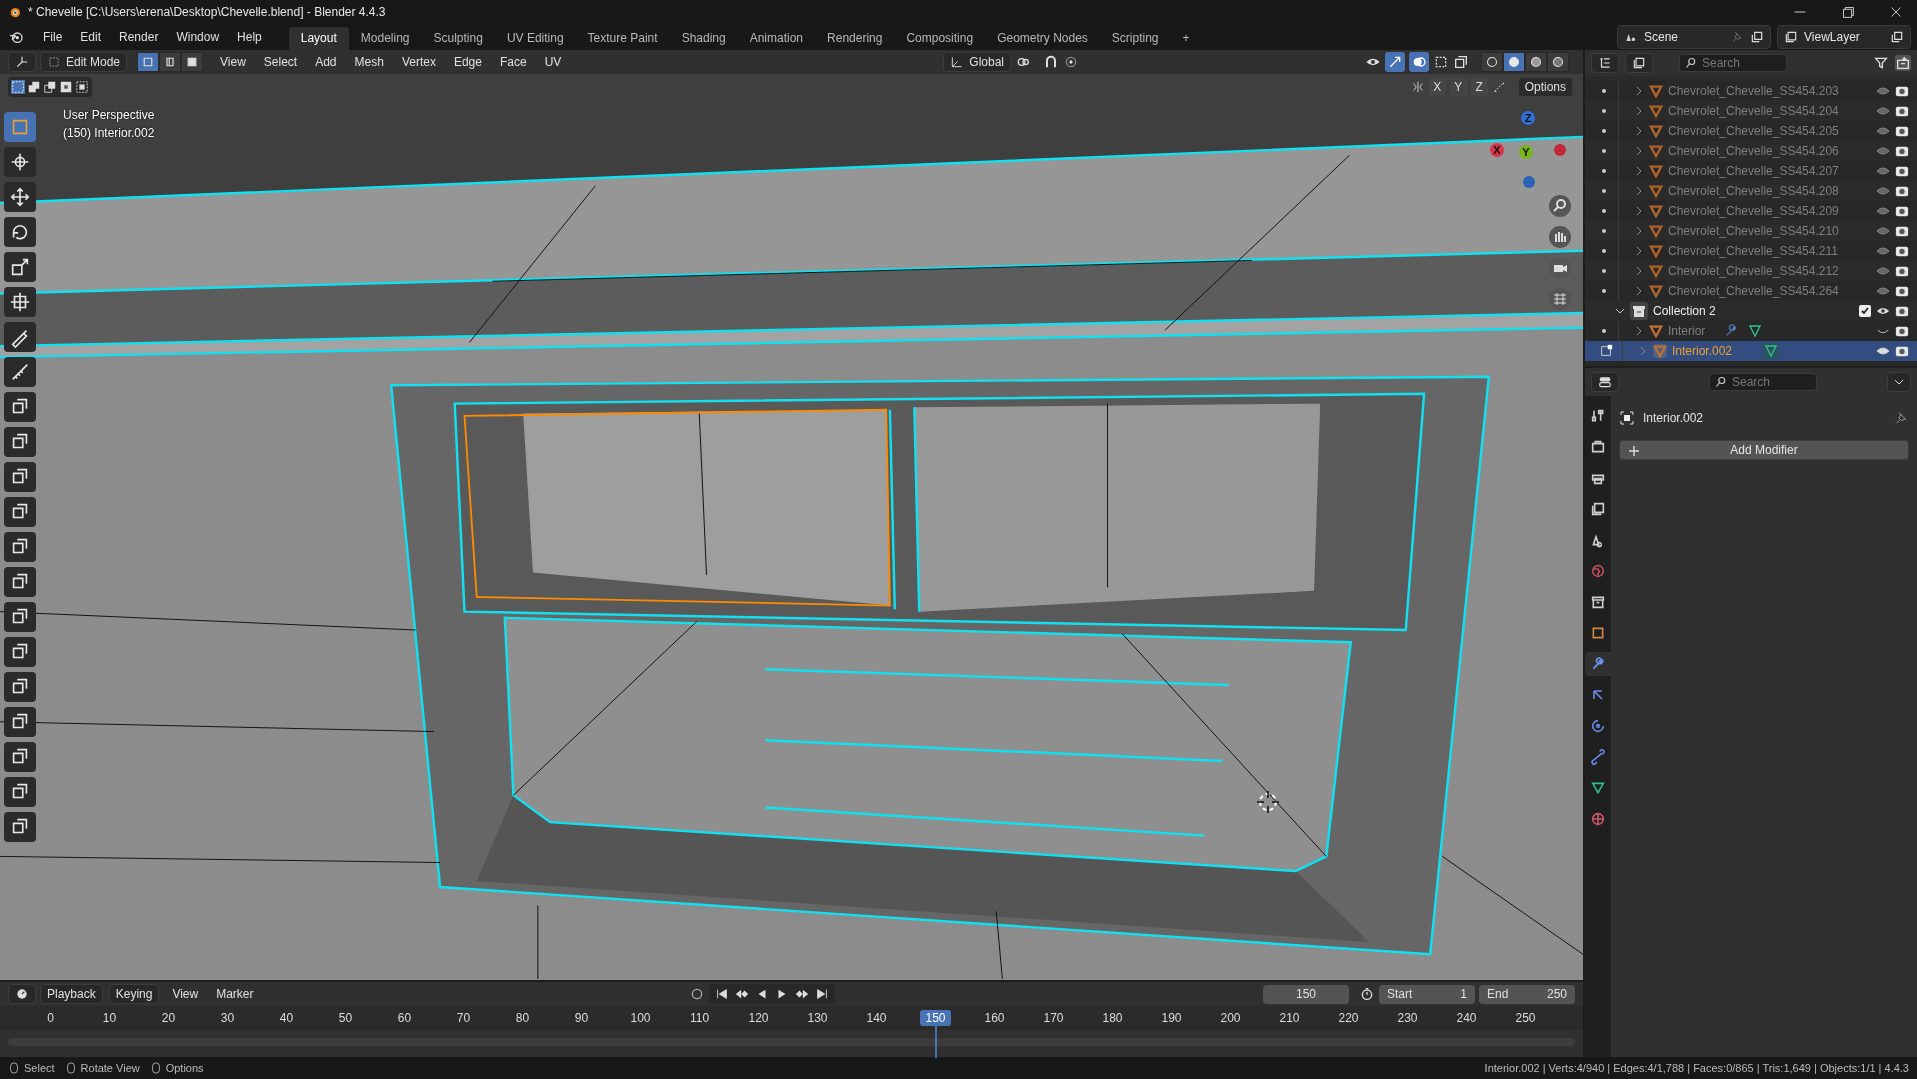 The height and width of the screenshot is (1079, 1917). What do you see at coordinates (1844, 37) in the screenshot?
I see `view-layer-selector: ViewLayer` at bounding box center [1844, 37].